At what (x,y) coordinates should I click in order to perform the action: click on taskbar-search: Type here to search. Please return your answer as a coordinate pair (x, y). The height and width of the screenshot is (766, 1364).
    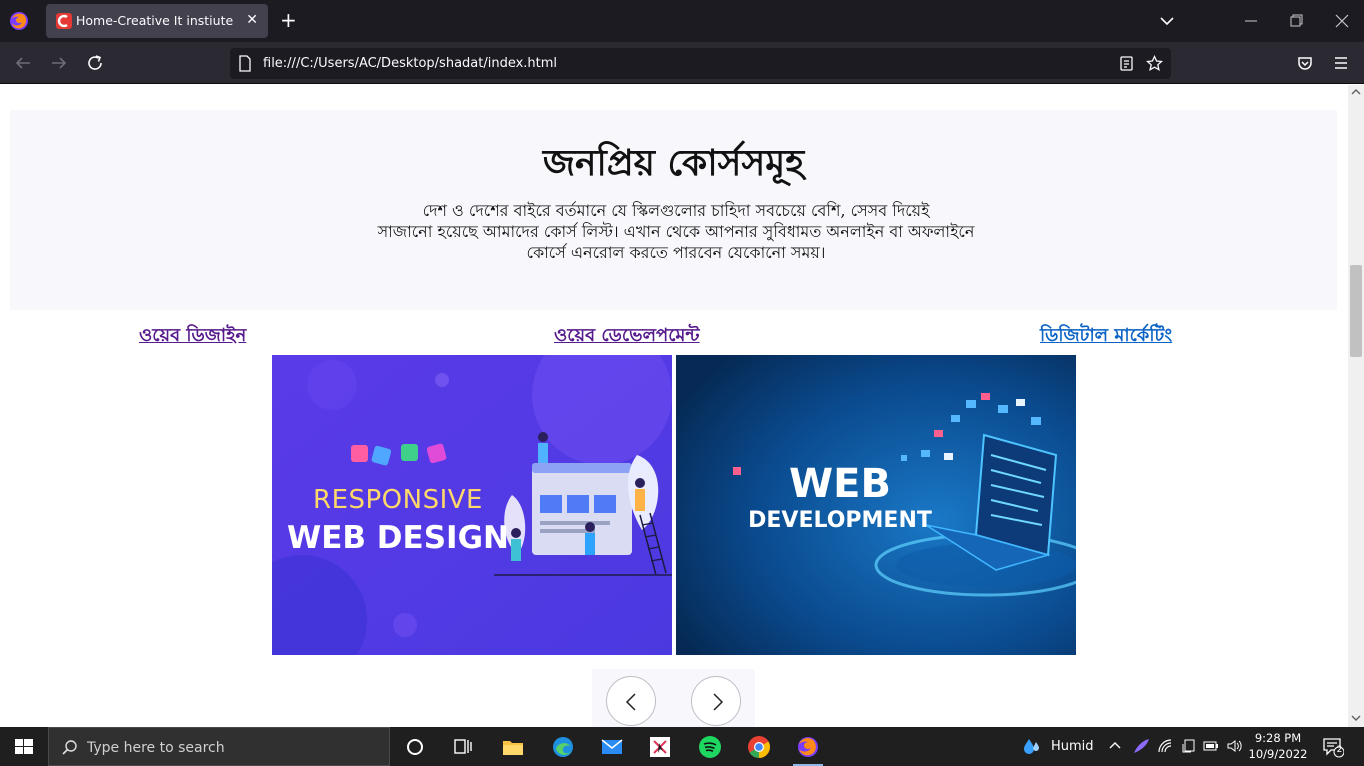
    Looking at the image, I should click on (219, 746).